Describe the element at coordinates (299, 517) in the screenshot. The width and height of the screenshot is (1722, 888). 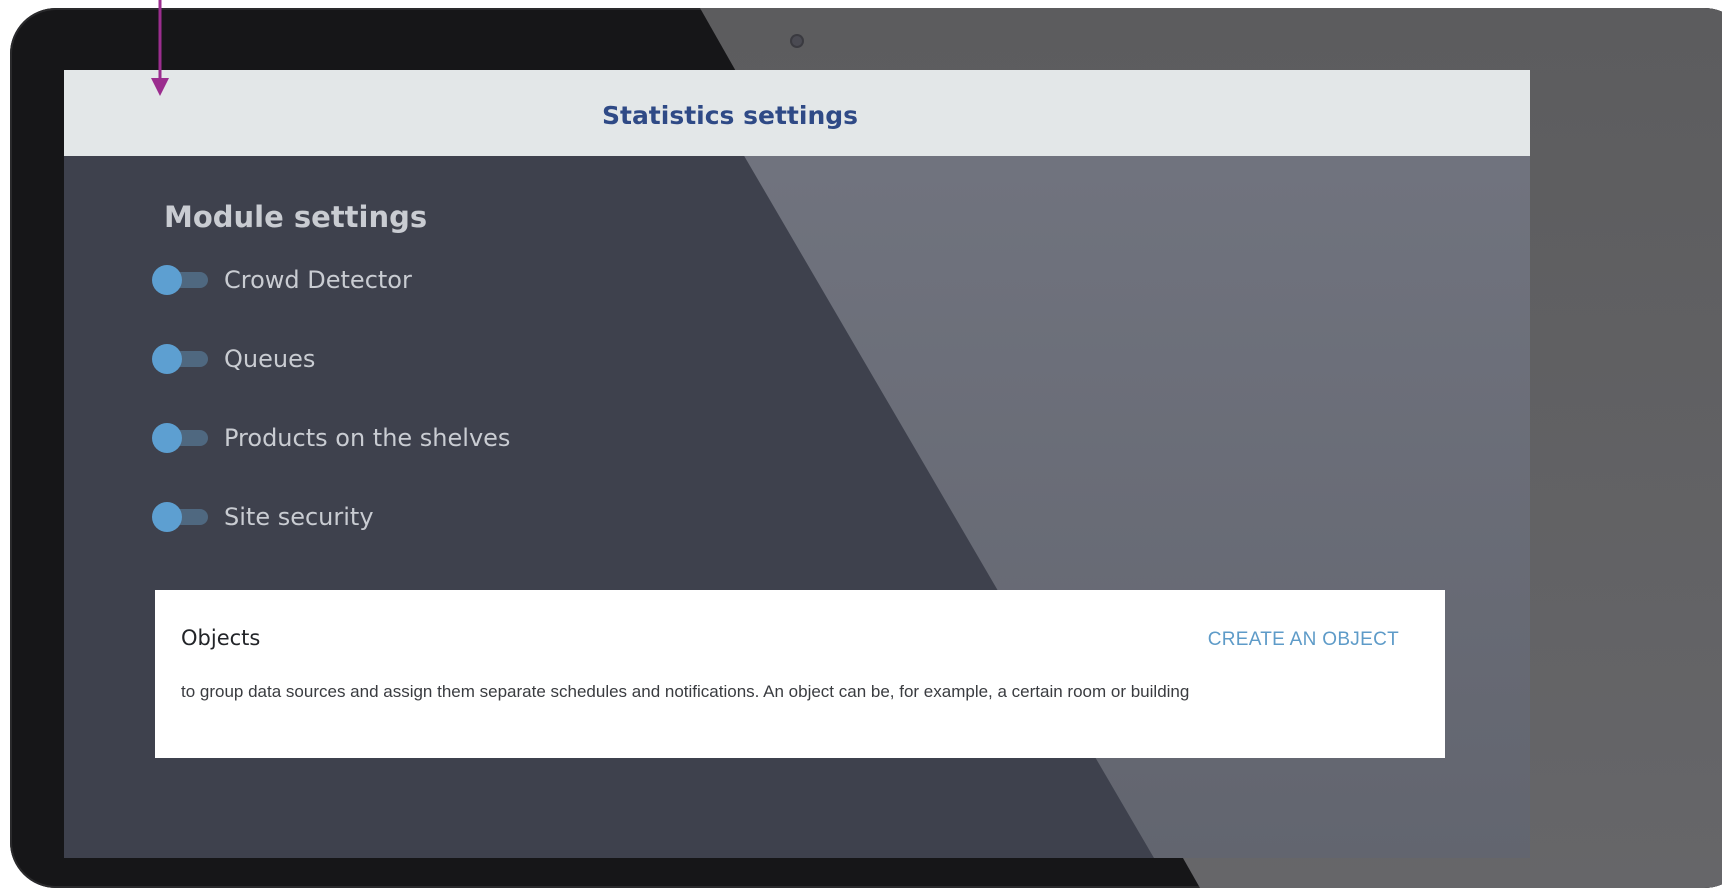
I see `toggle-label: Site security` at that location.